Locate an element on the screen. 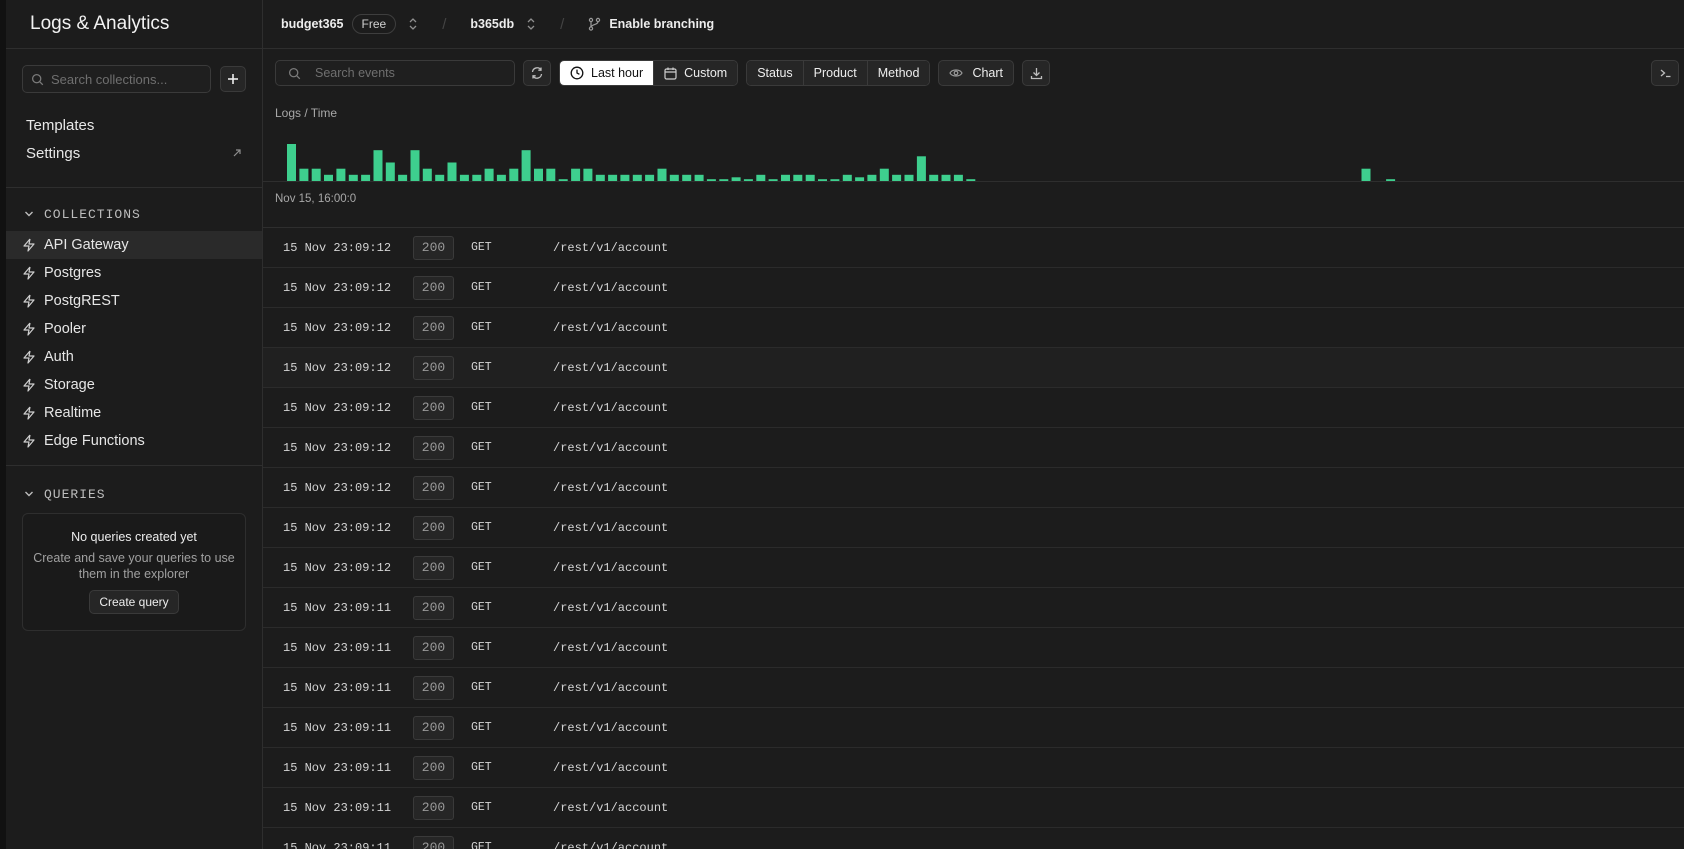 The image size is (1684, 849). sidebar-link-settings: Settings is located at coordinates (134, 153).